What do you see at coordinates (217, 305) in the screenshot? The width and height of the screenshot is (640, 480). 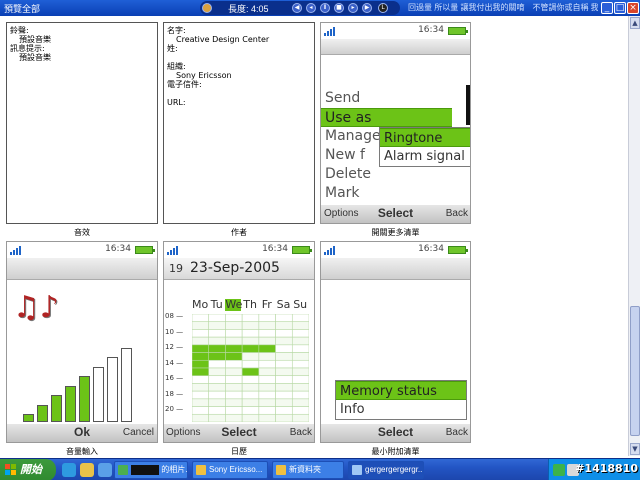 I see `weekday-tu: Tu` at bounding box center [217, 305].